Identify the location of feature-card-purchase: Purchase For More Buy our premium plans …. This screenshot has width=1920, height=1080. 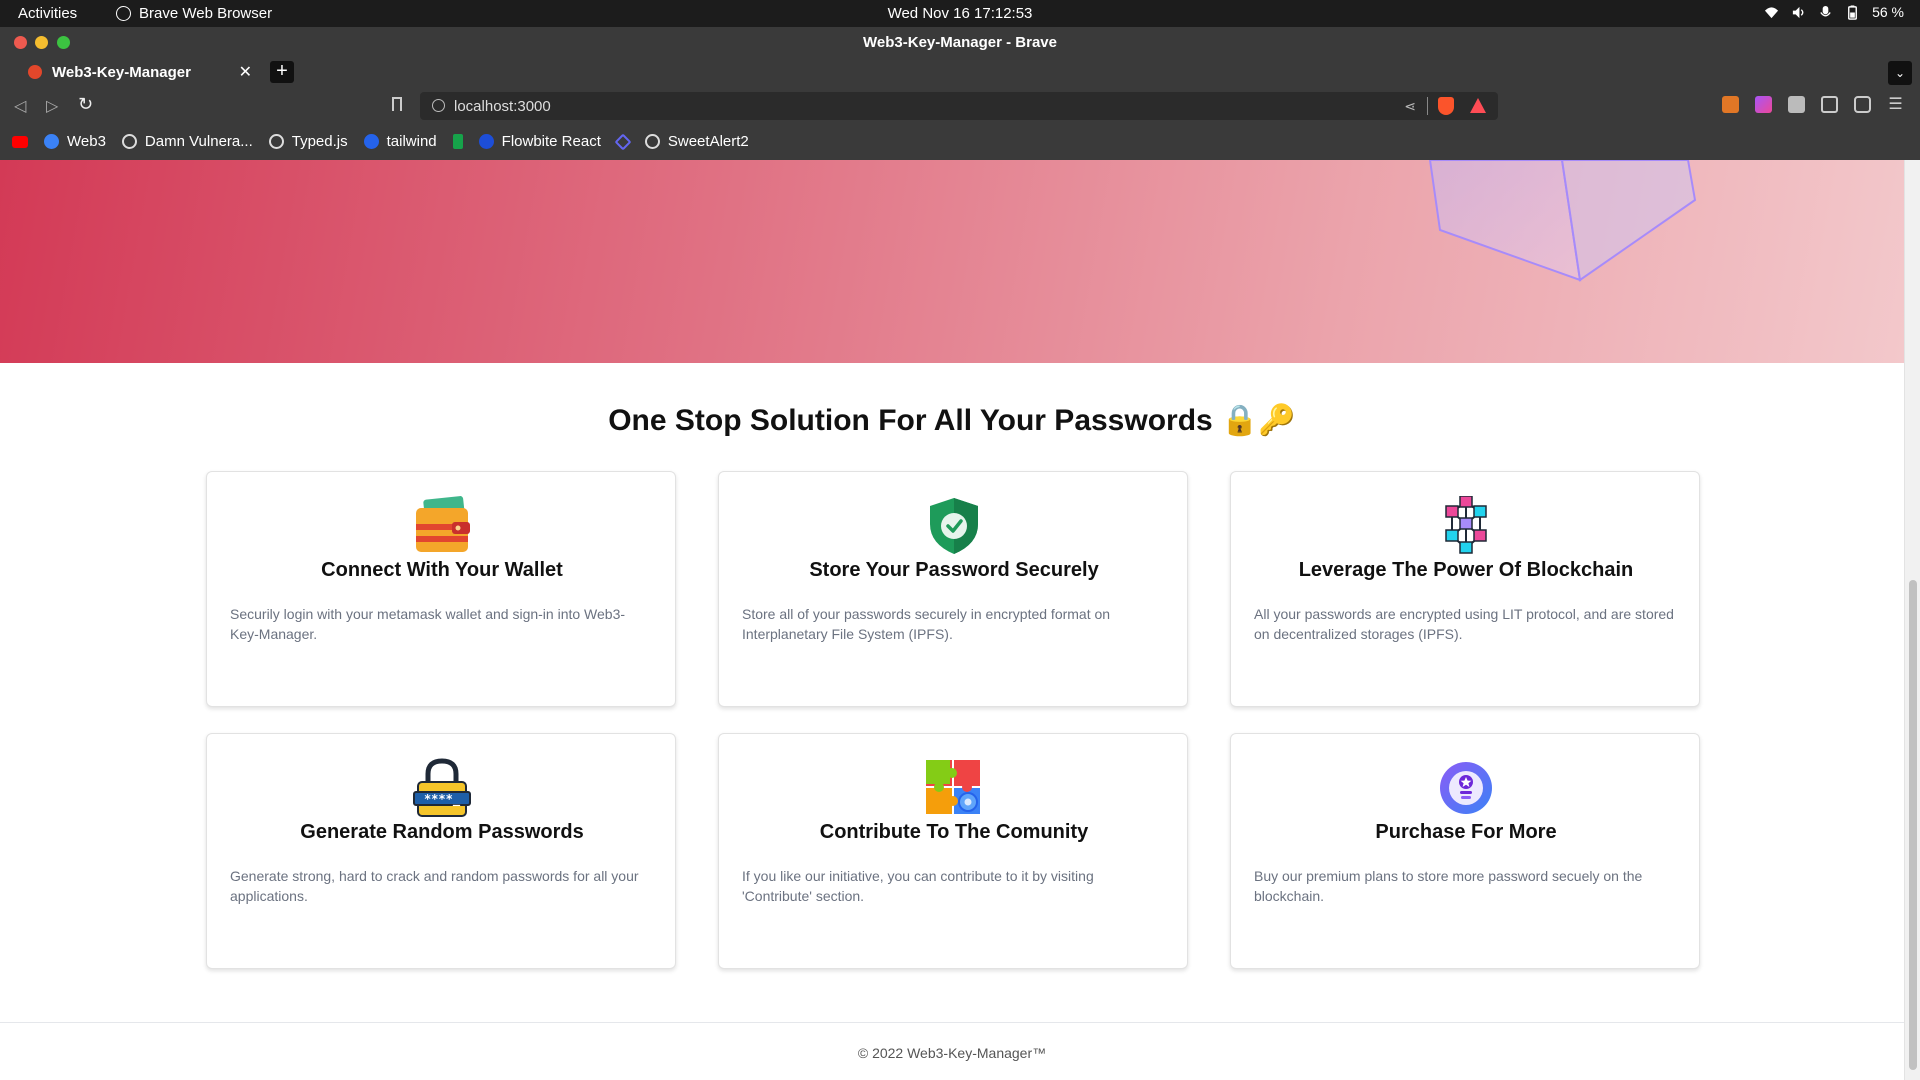
(1465, 851).